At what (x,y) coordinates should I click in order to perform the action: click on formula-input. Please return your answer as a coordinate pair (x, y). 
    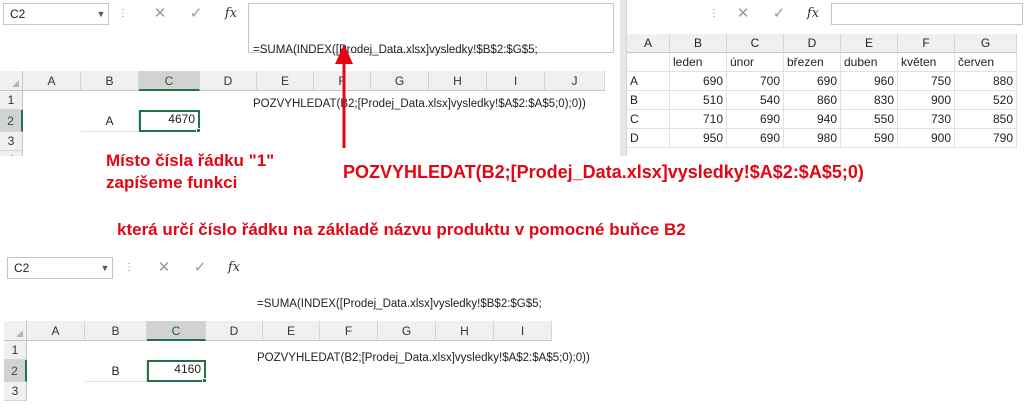
    Looking at the image, I should click on (927, 14).